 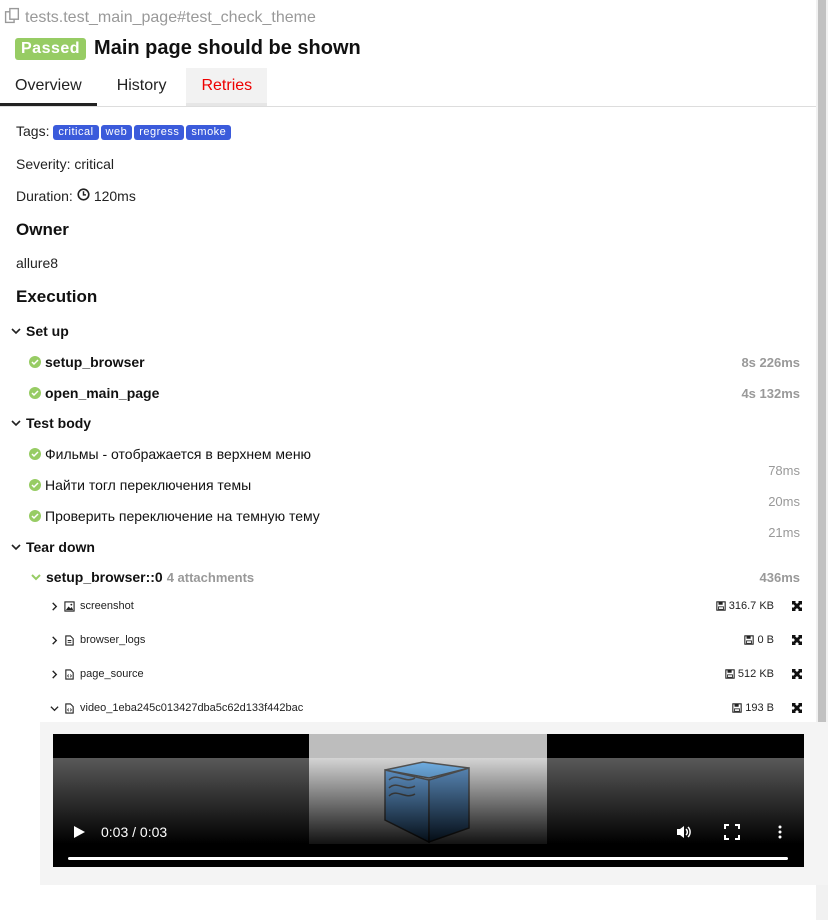 I want to click on step-check-dark-theme: Проверить переключение на темную тему, so click(x=174, y=516).